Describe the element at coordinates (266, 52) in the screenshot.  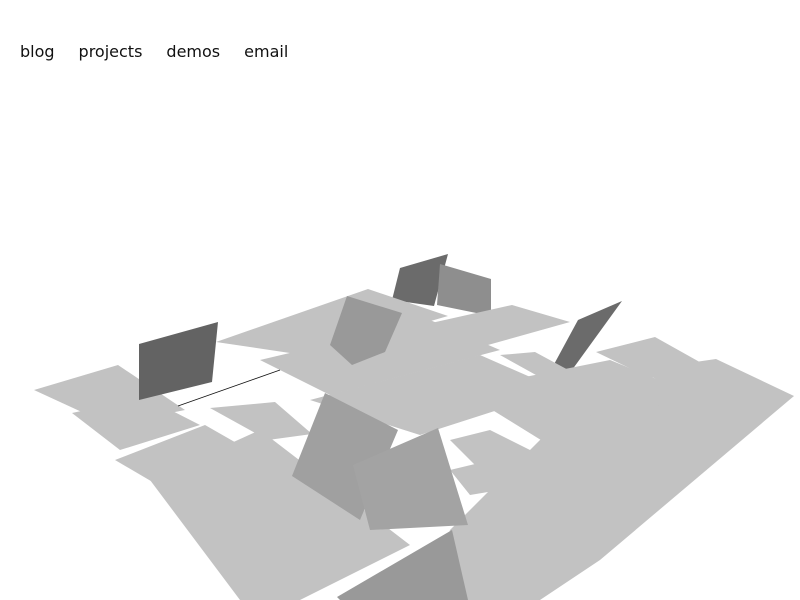
I see `nav-link-email: email` at that location.